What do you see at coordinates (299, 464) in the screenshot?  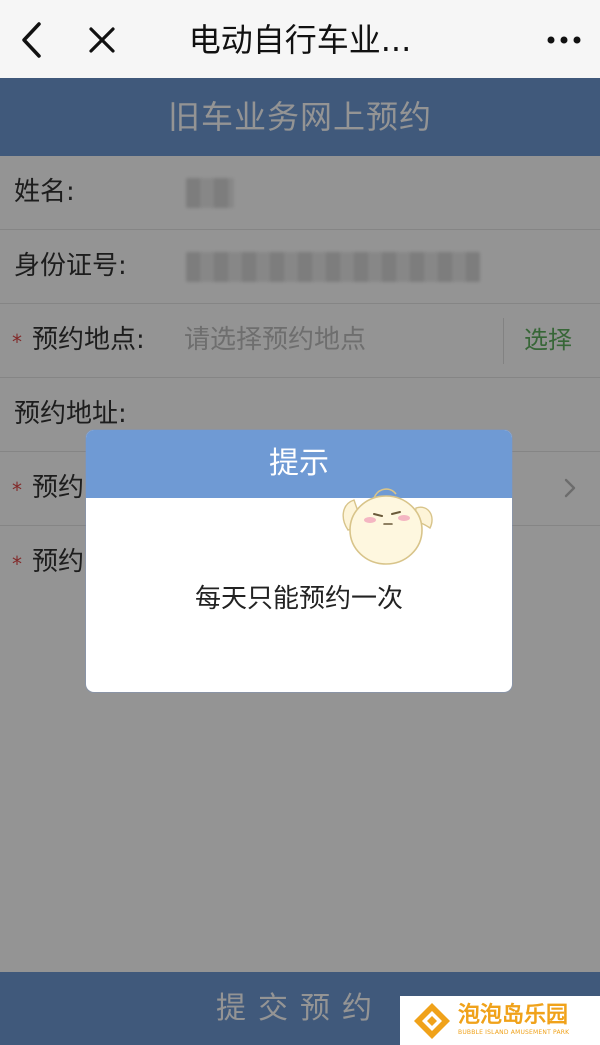 I see `dialog-title: 提示` at bounding box center [299, 464].